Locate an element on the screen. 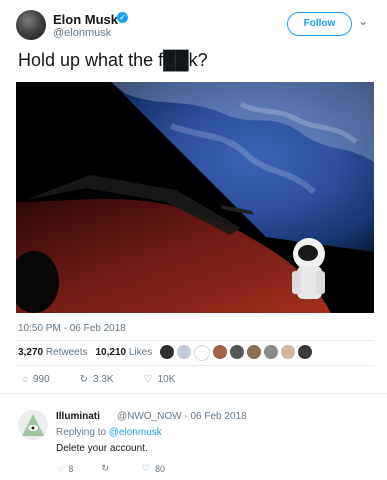  liker-avatars is located at coordinates (236, 353).